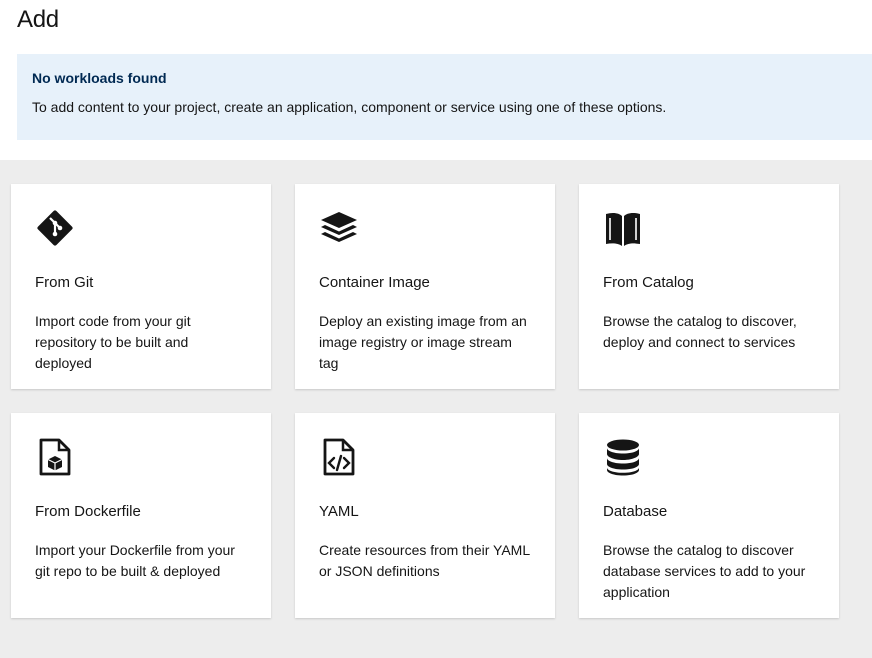 This screenshot has width=872, height=658. I want to click on open-book-icon, so click(623, 228).